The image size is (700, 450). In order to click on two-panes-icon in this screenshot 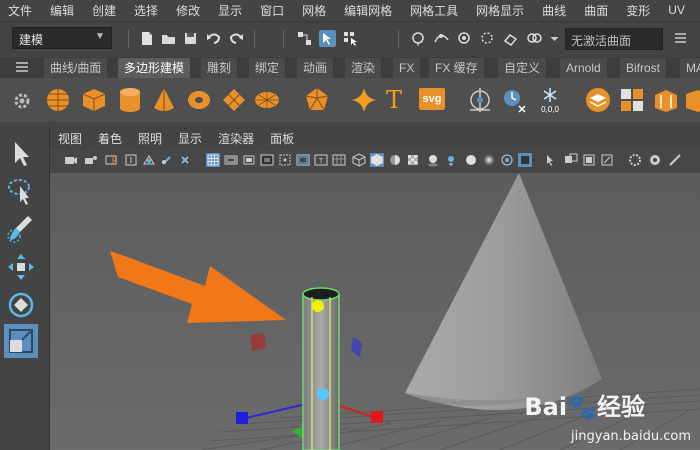, I will do `click(571, 160)`.